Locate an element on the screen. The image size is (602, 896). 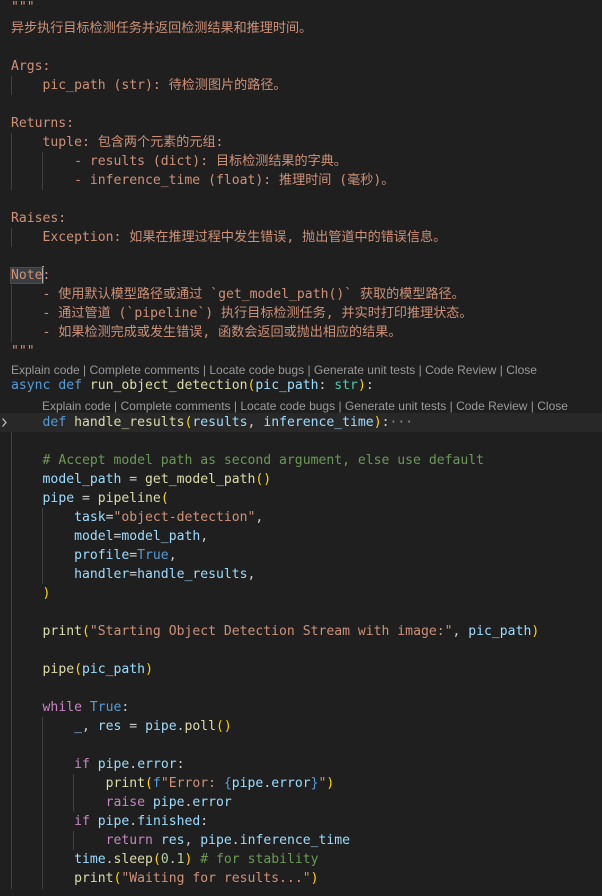
collapsed-region-marker: ··· is located at coordinates (401, 422).